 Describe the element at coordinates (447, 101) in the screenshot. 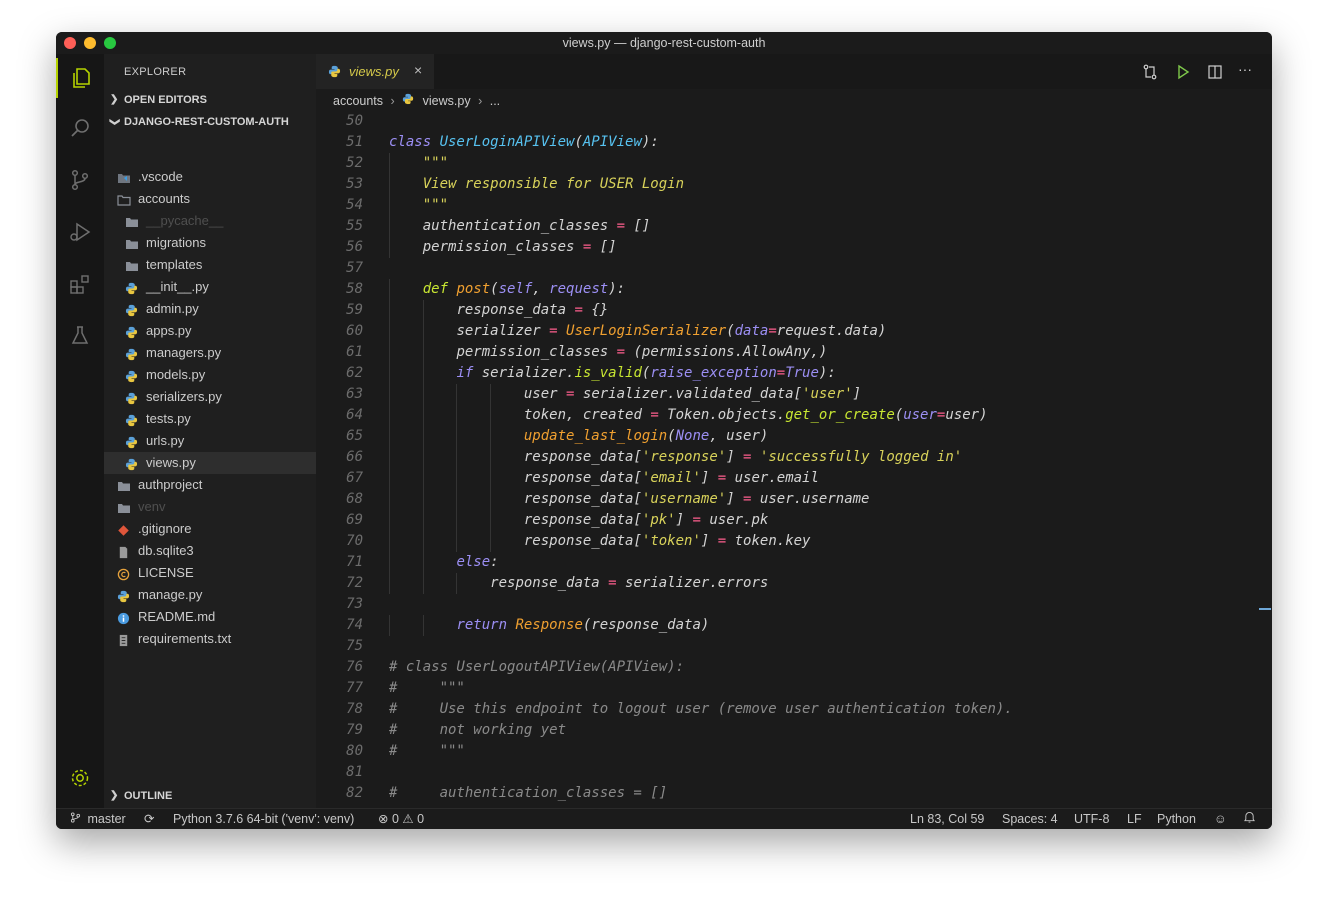

I see `breadcrumb-file: views.py` at that location.